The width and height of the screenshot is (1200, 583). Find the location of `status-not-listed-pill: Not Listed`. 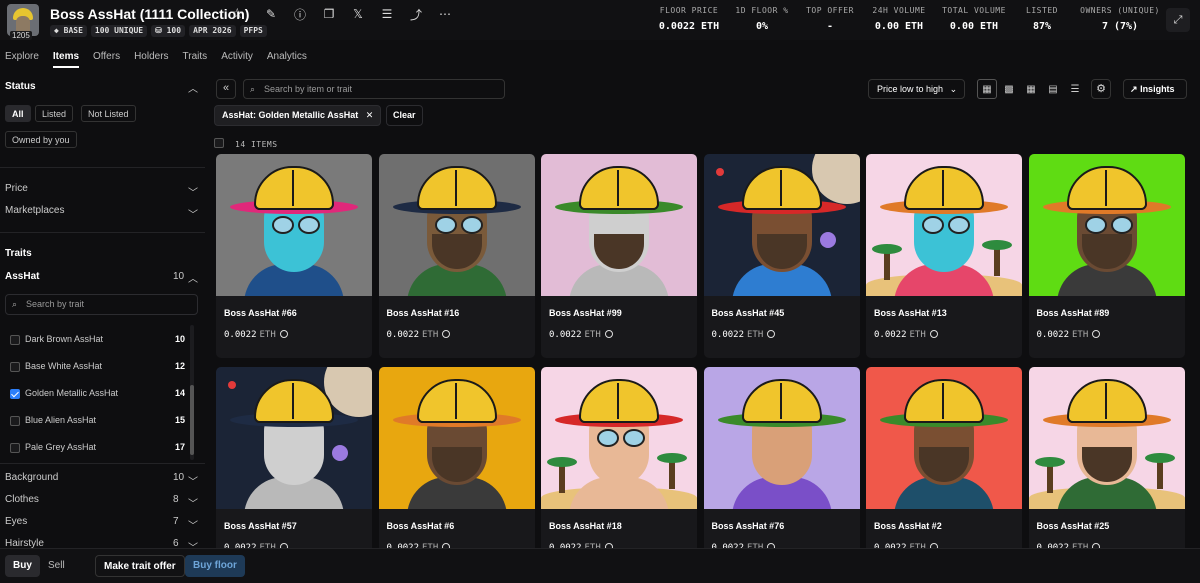

status-not-listed-pill: Not Listed is located at coordinates (108, 113).